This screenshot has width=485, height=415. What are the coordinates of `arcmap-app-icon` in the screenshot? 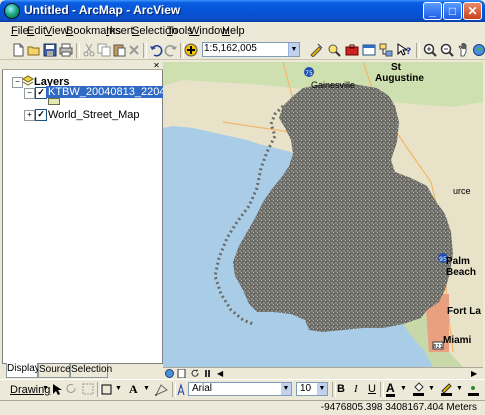 It's located at (12, 11).